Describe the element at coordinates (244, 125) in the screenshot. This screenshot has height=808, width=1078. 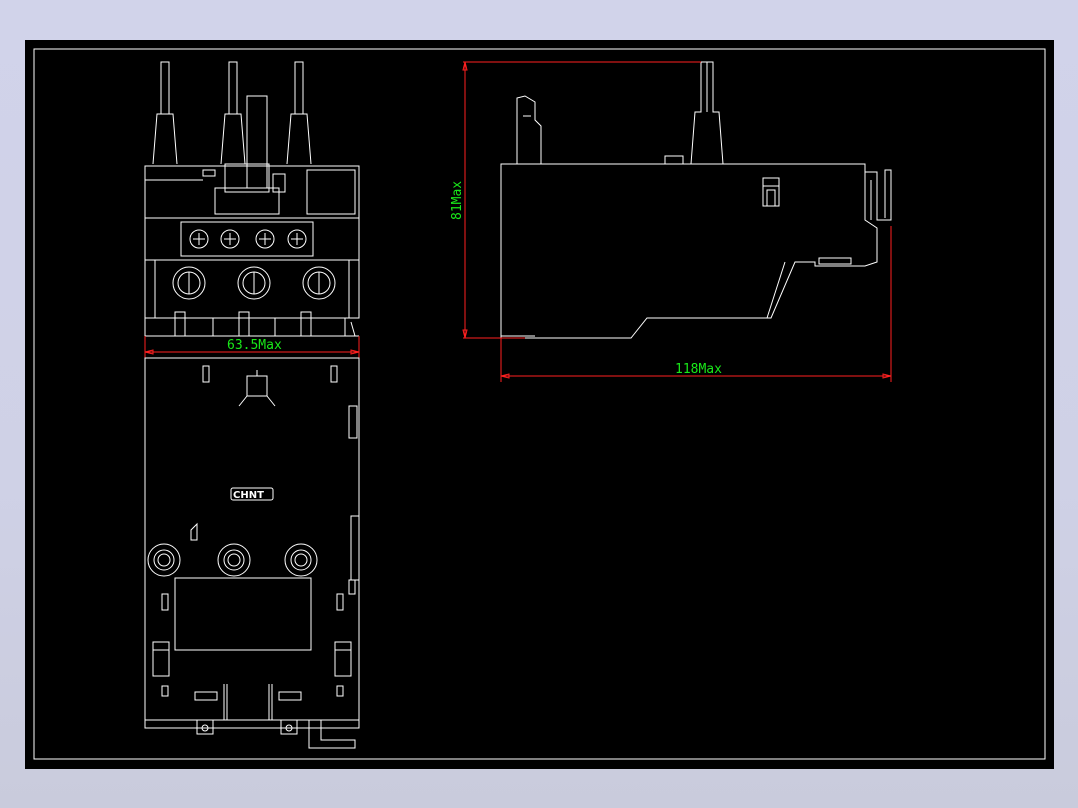
I see `terminal-post-middle` at that location.